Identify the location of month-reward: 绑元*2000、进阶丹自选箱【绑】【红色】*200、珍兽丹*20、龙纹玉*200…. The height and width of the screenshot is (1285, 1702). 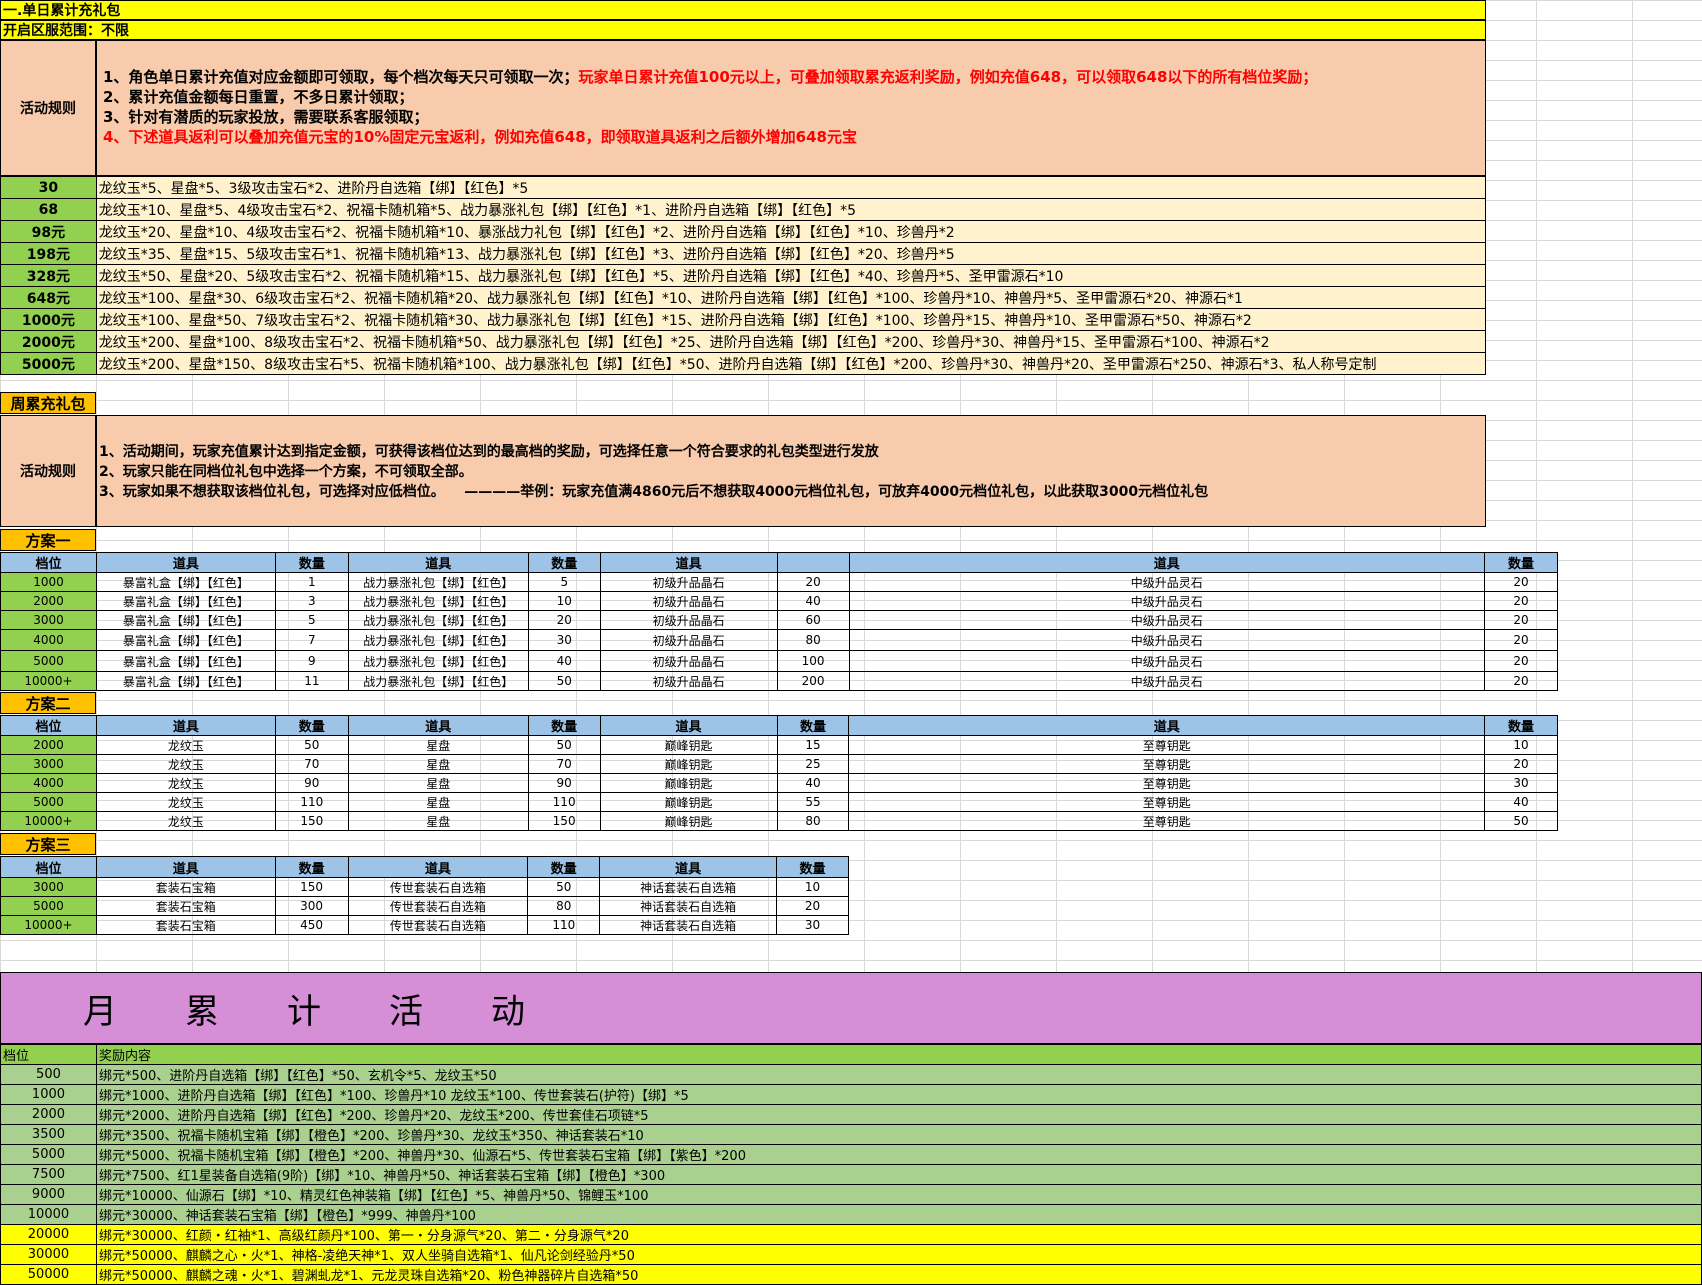
(898, 1114).